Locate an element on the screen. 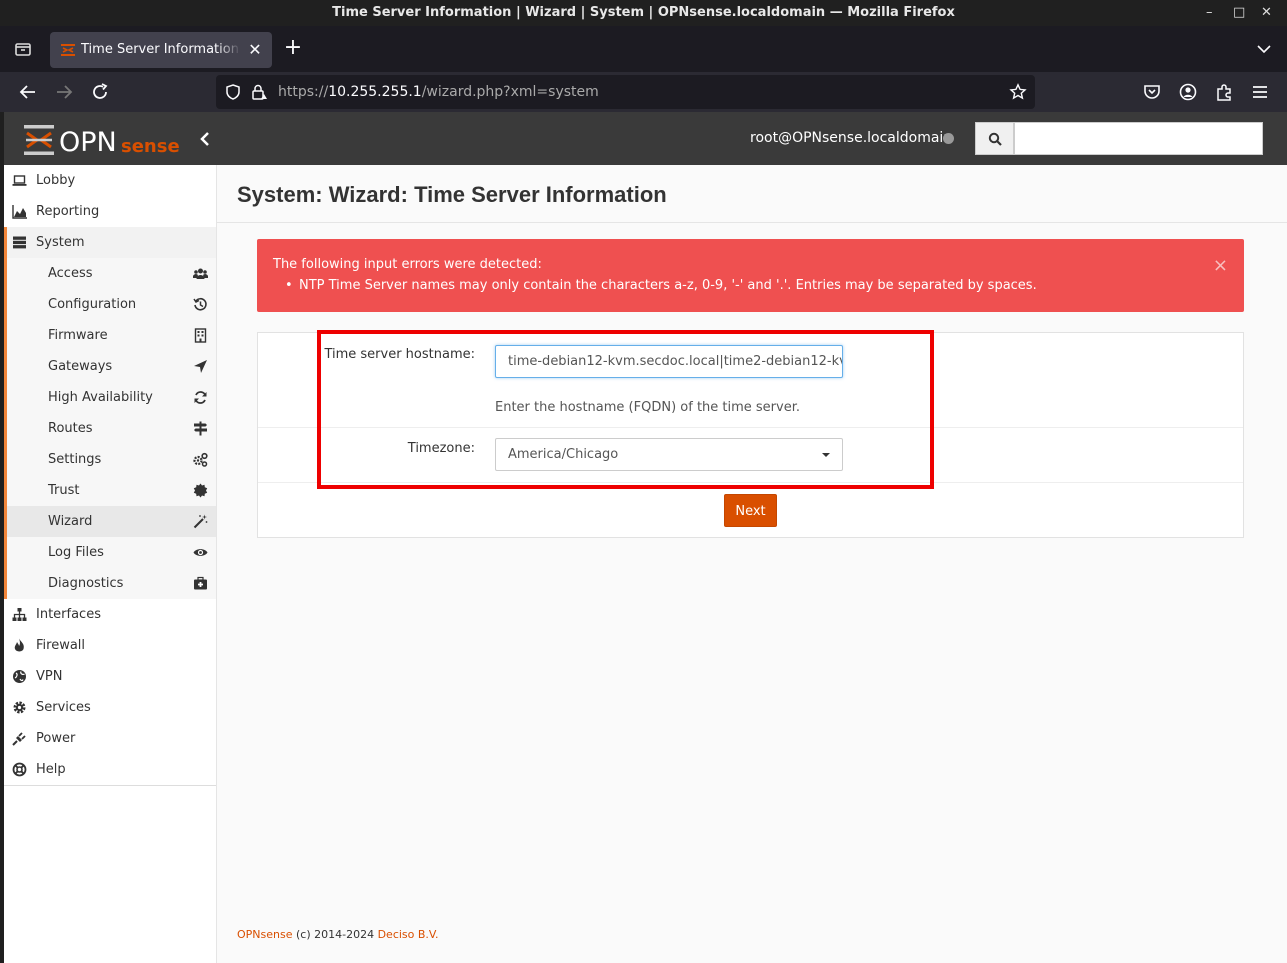  sidebar-item-power: Power is located at coordinates (110, 738).